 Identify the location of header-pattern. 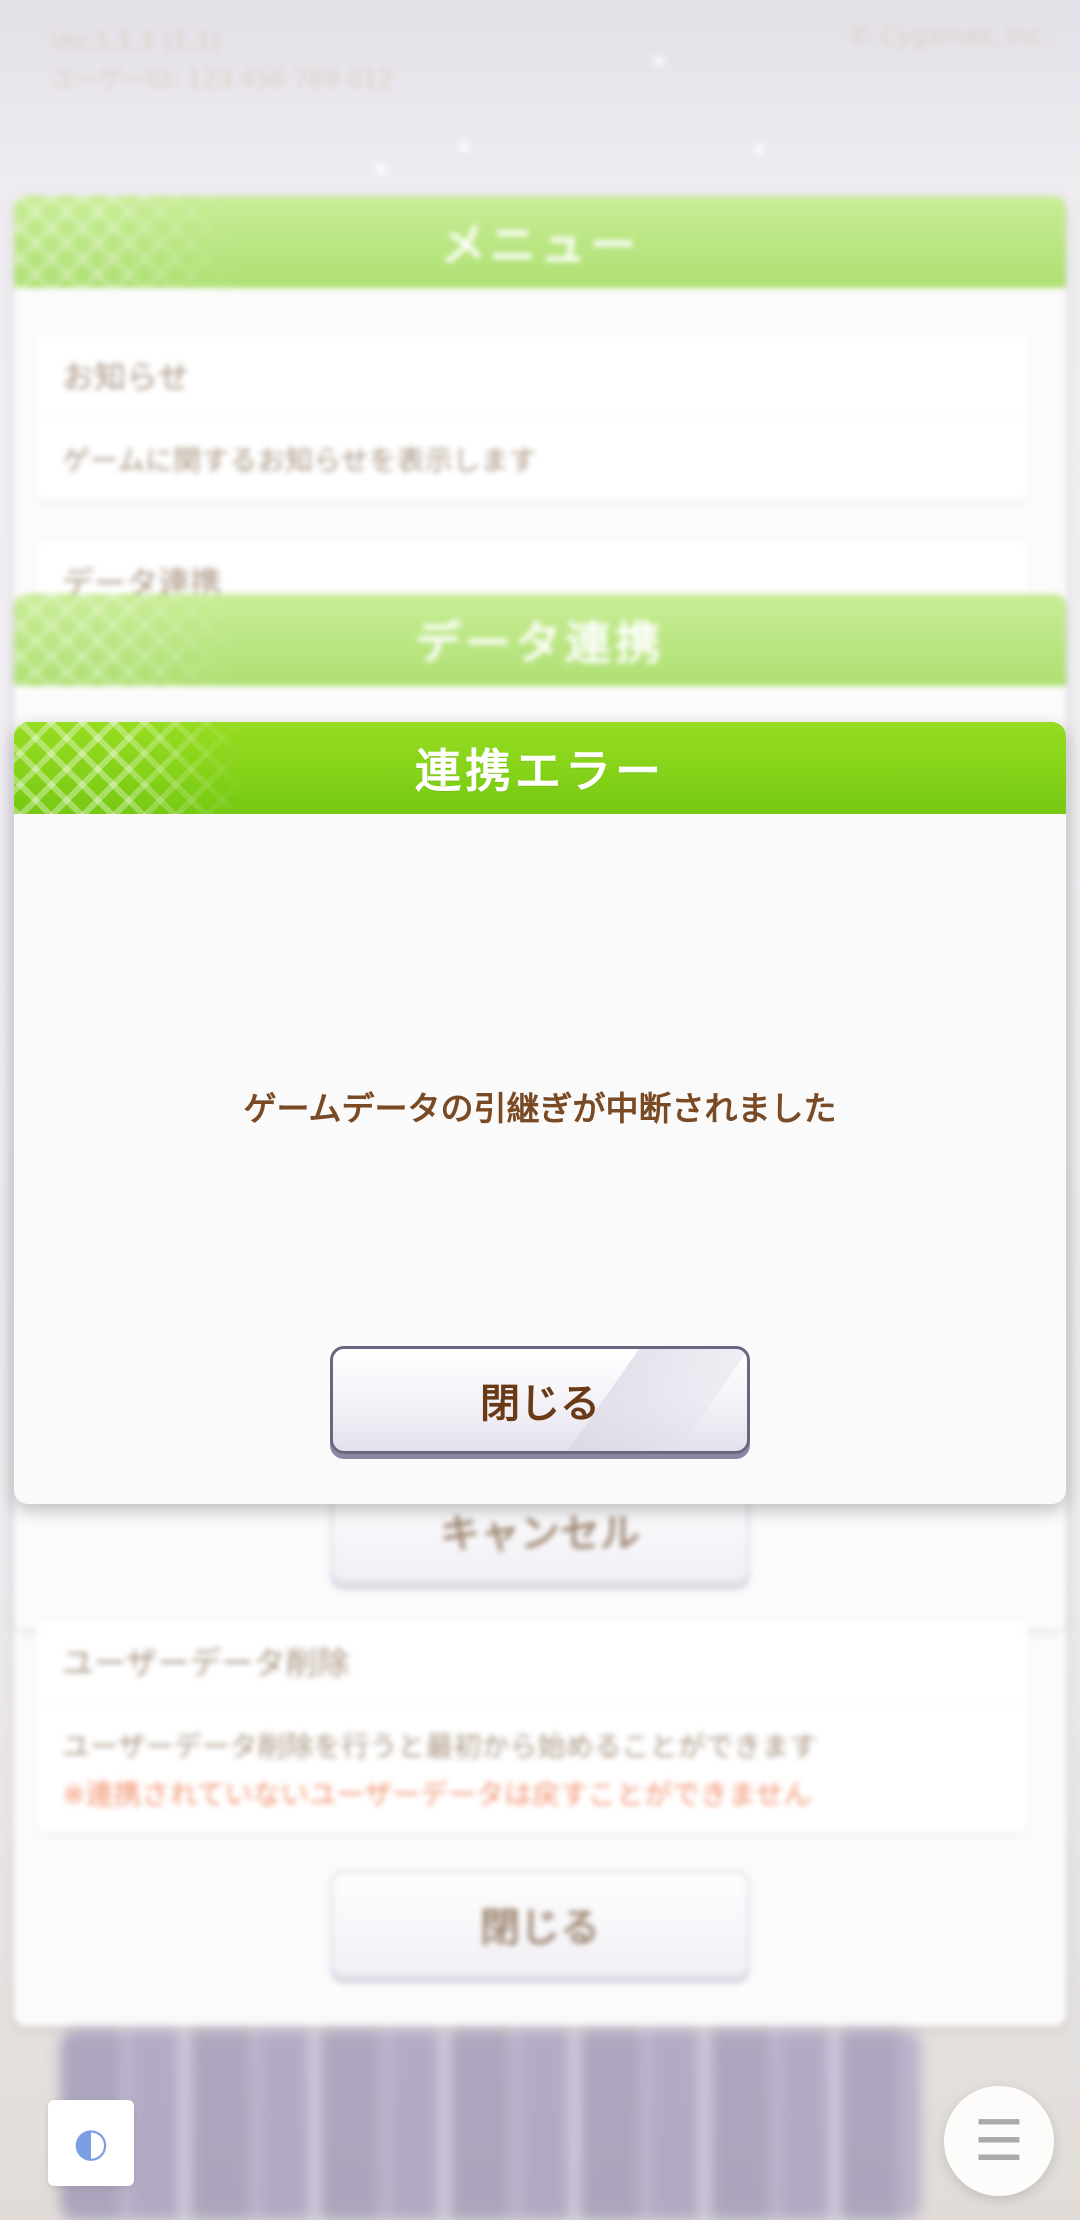
(129, 768).